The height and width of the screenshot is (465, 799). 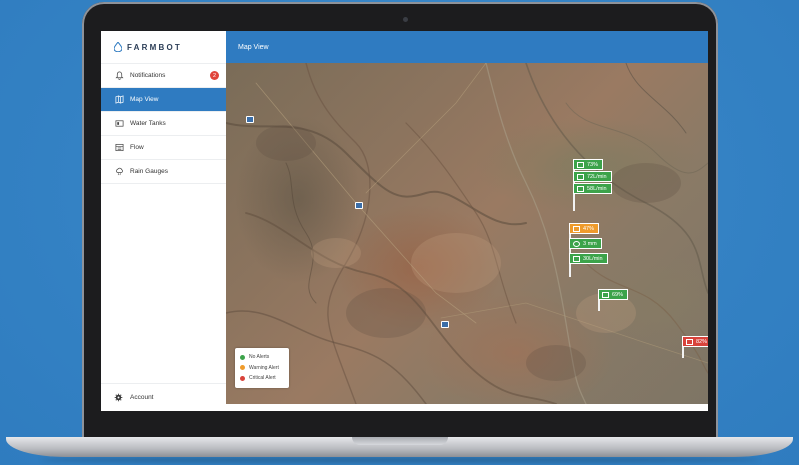 I want to click on map-legend: No Alerts Warning Alert Critical Alert, so click(x=262, y=368).